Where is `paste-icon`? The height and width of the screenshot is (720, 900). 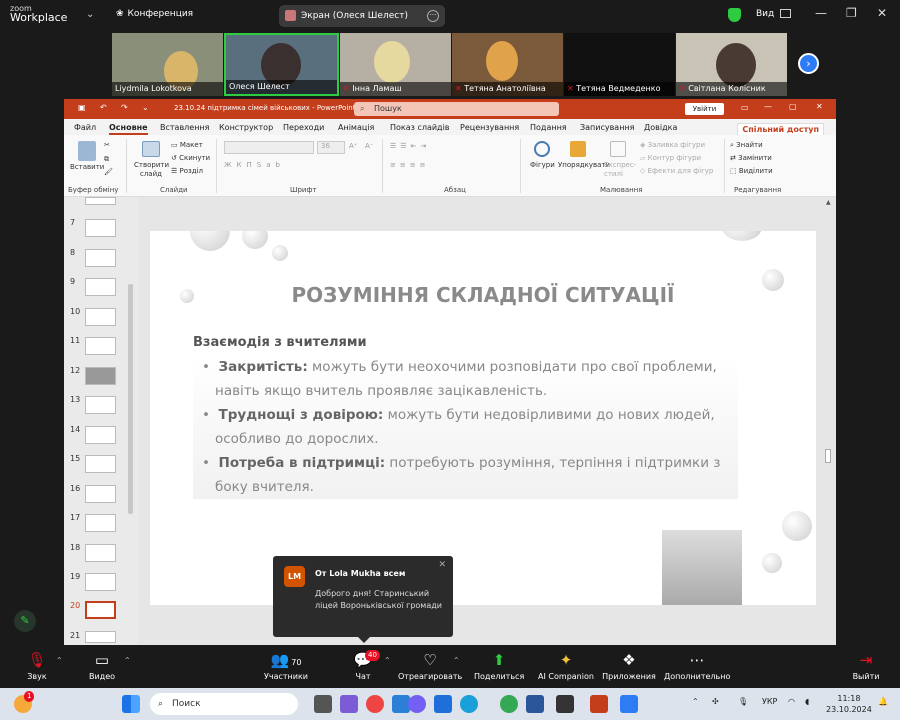 paste-icon is located at coordinates (87, 151).